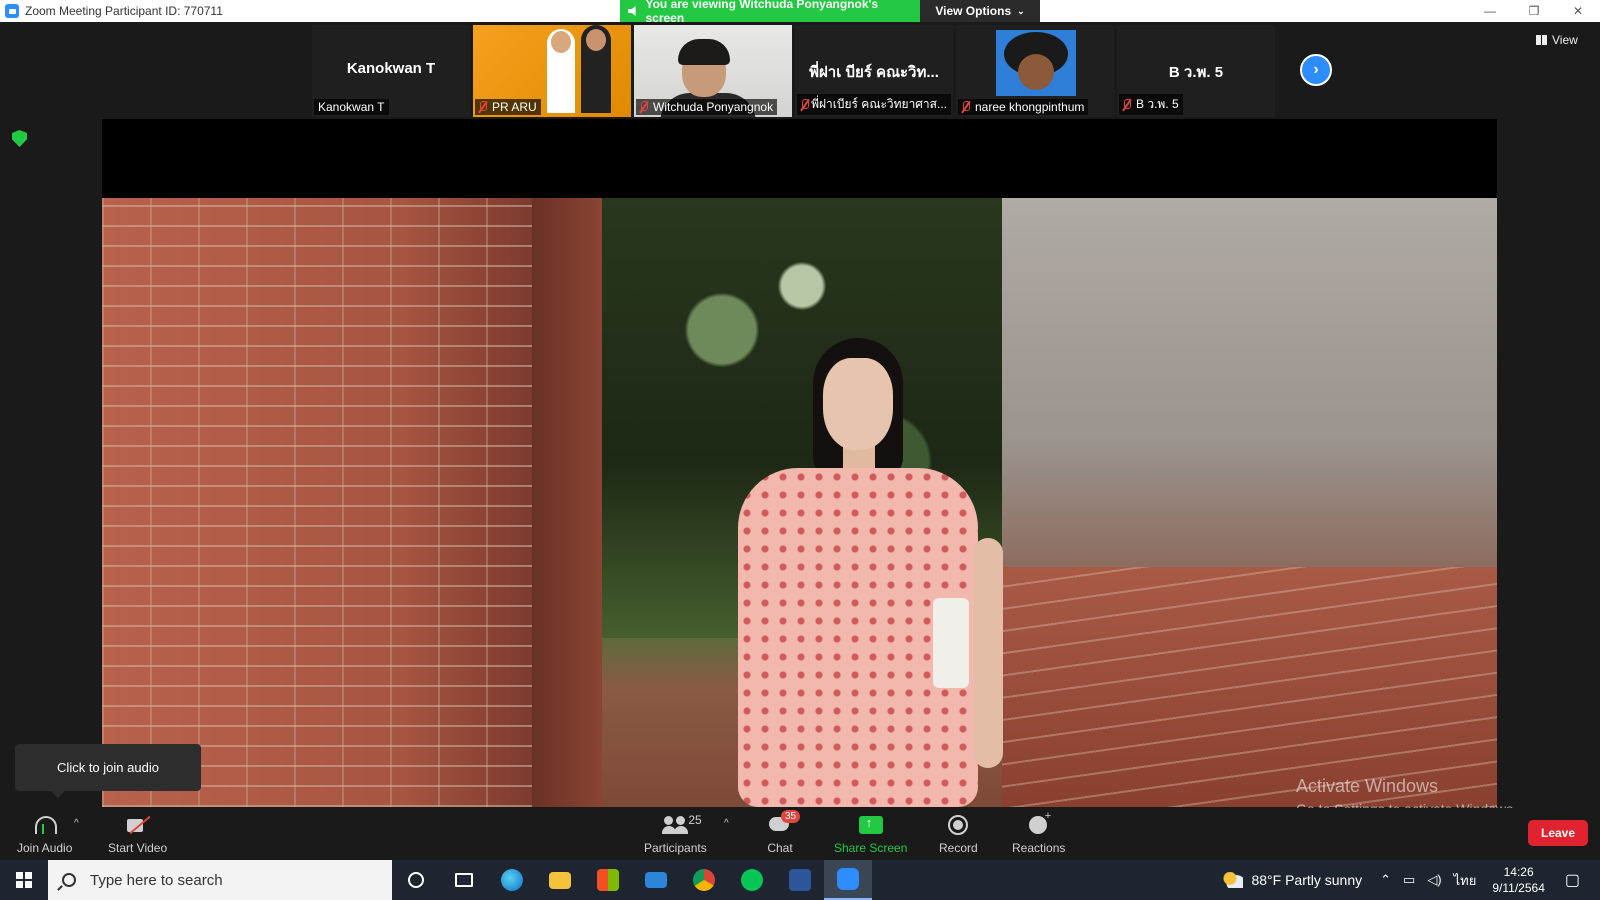  I want to click on participants-button: 25 Participants, so click(675, 834).